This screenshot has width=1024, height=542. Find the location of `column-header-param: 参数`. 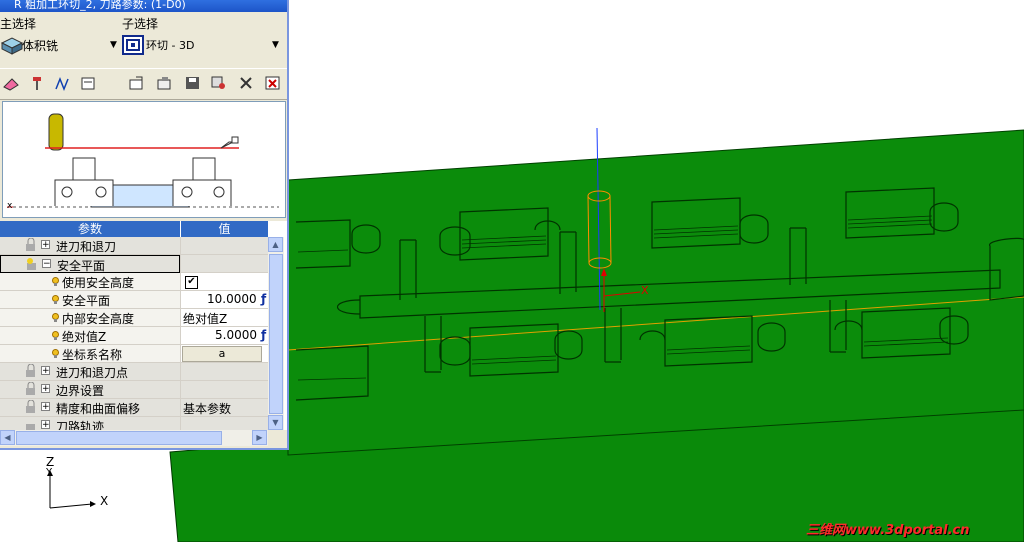

column-header-param: 参数 is located at coordinates (90, 229).